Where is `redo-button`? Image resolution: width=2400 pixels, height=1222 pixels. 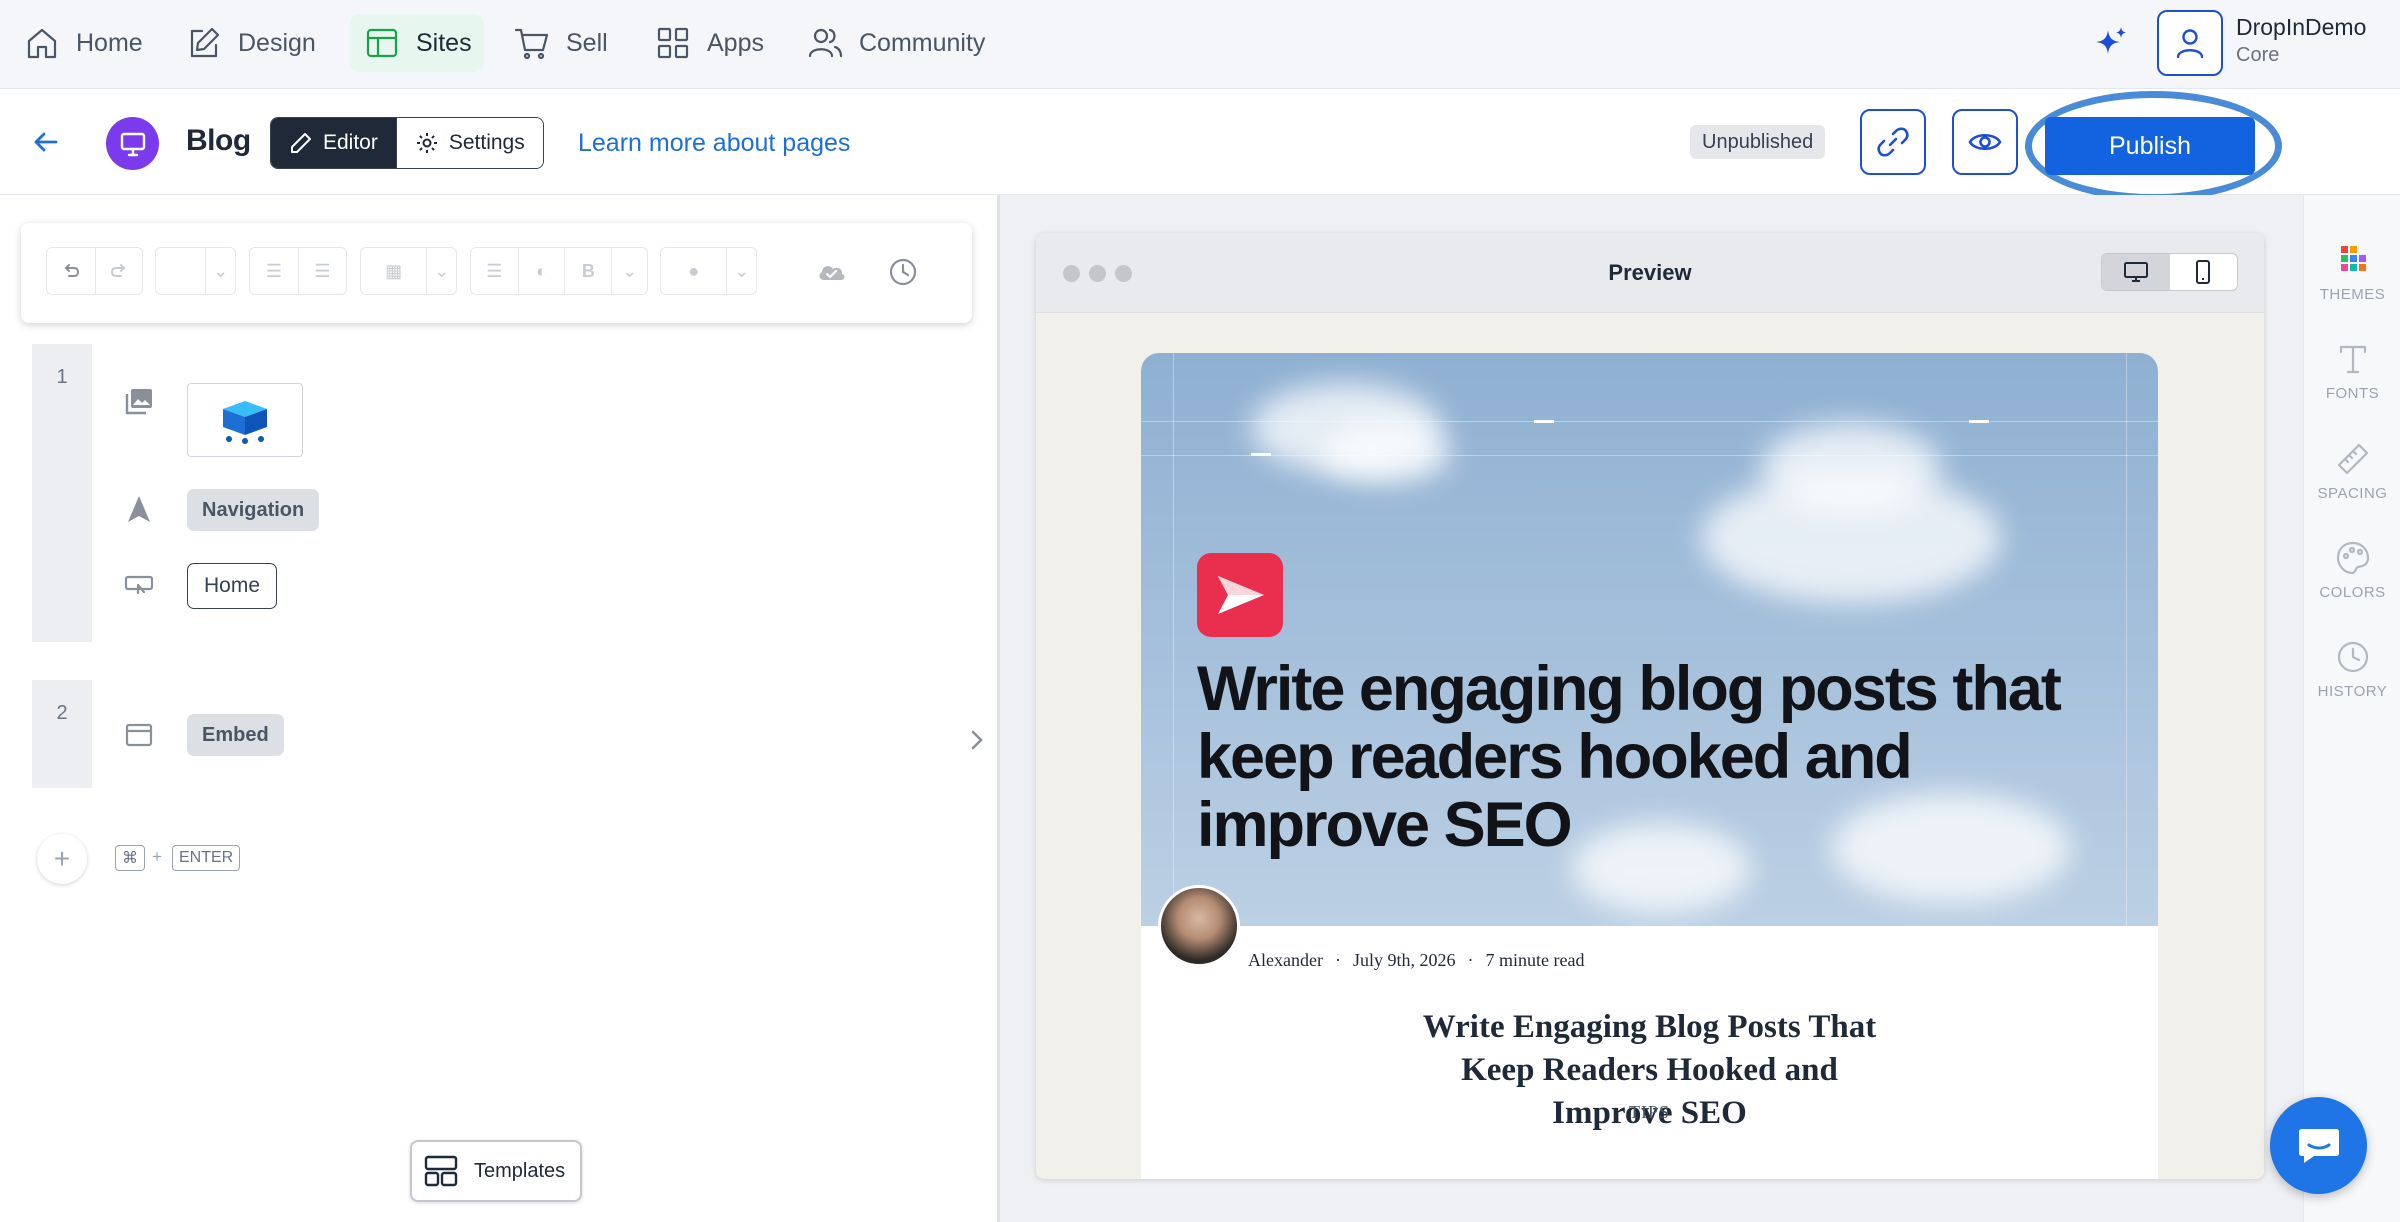 redo-button is located at coordinates (118, 271).